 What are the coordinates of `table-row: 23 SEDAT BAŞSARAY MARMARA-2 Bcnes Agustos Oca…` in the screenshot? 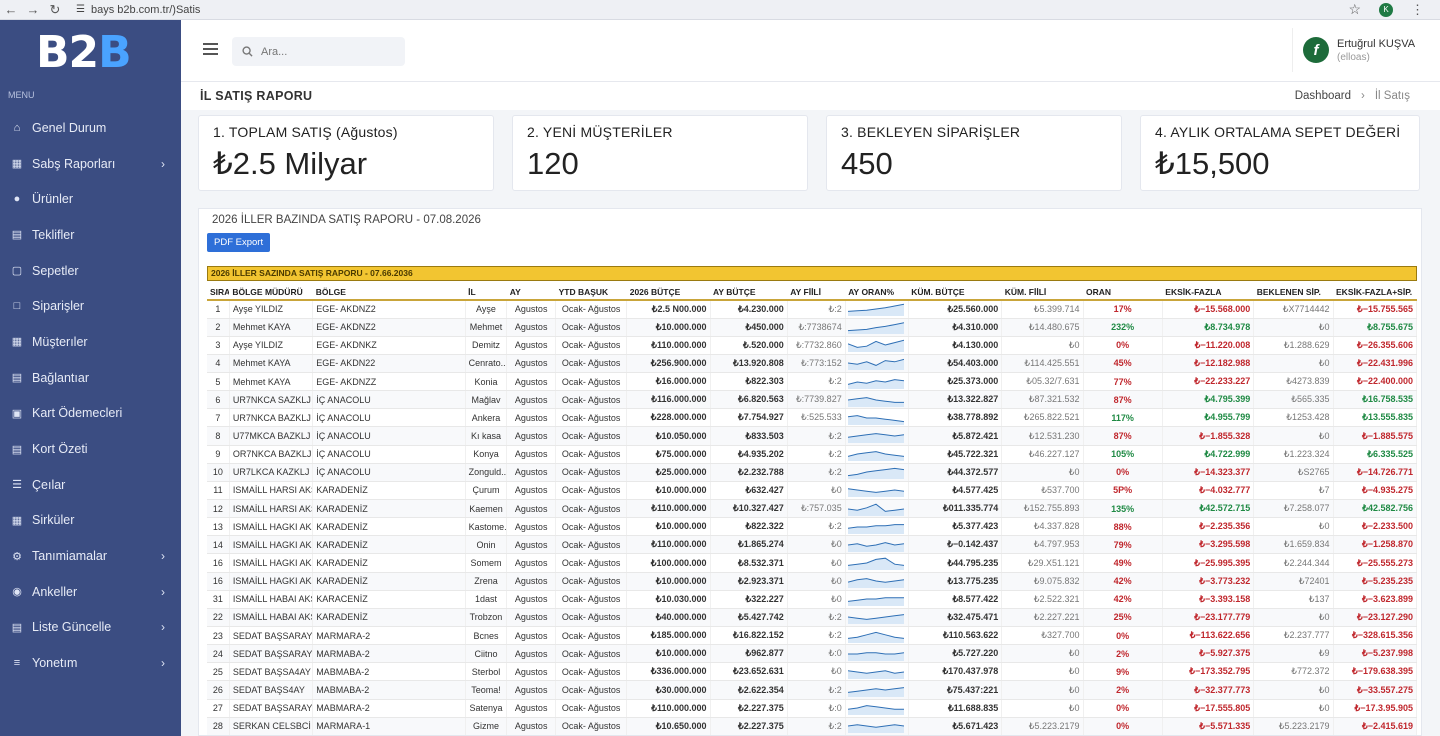 It's located at (812, 636).